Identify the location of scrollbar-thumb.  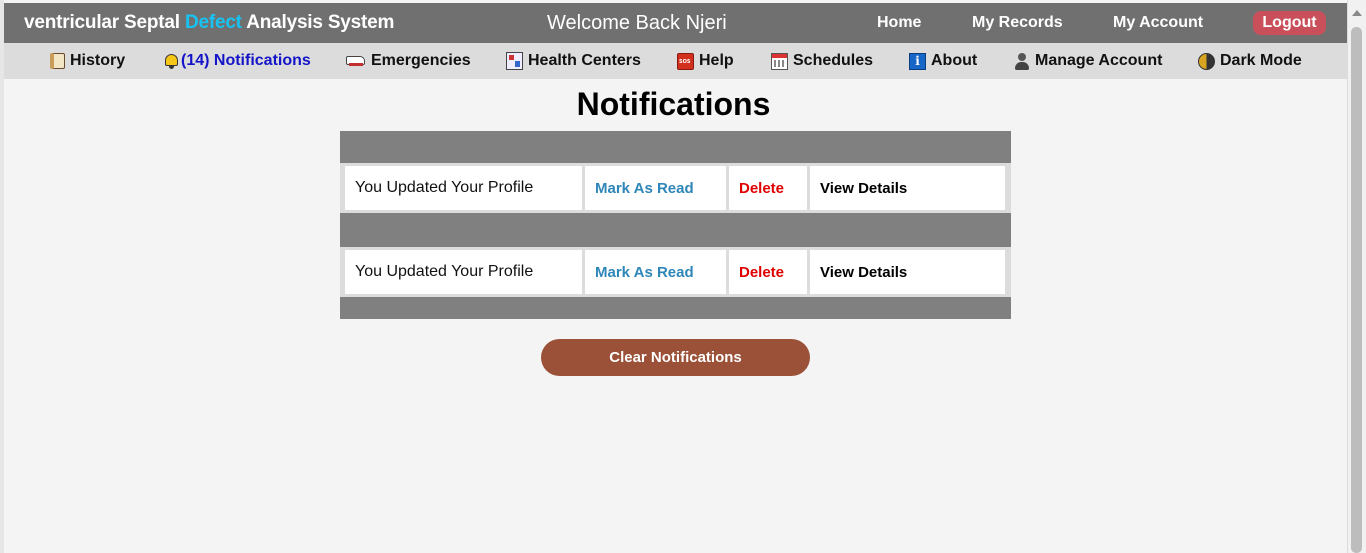
(1356, 290).